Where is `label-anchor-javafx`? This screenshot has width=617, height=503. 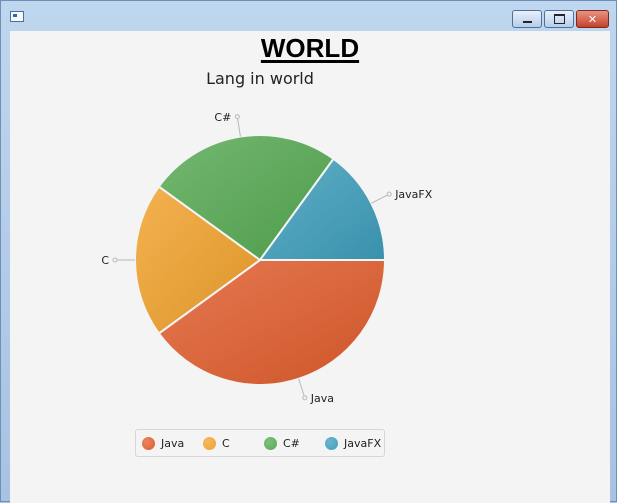
label-anchor-javafx is located at coordinates (389, 194).